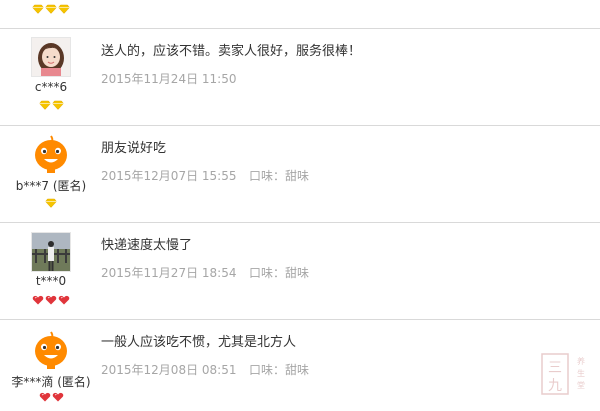 The height and width of the screenshot is (411, 600). What do you see at coordinates (581, 385) in the screenshot?
I see `svg-text: 堂` at bounding box center [581, 385].